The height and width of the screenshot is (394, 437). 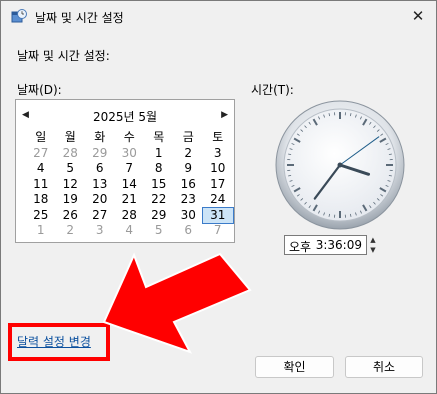 What do you see at coordinates (63, 56) in the screenshot?
I see `dialog-heading: 날짜 및 시간 설정:` at bounding box center [63, 56].